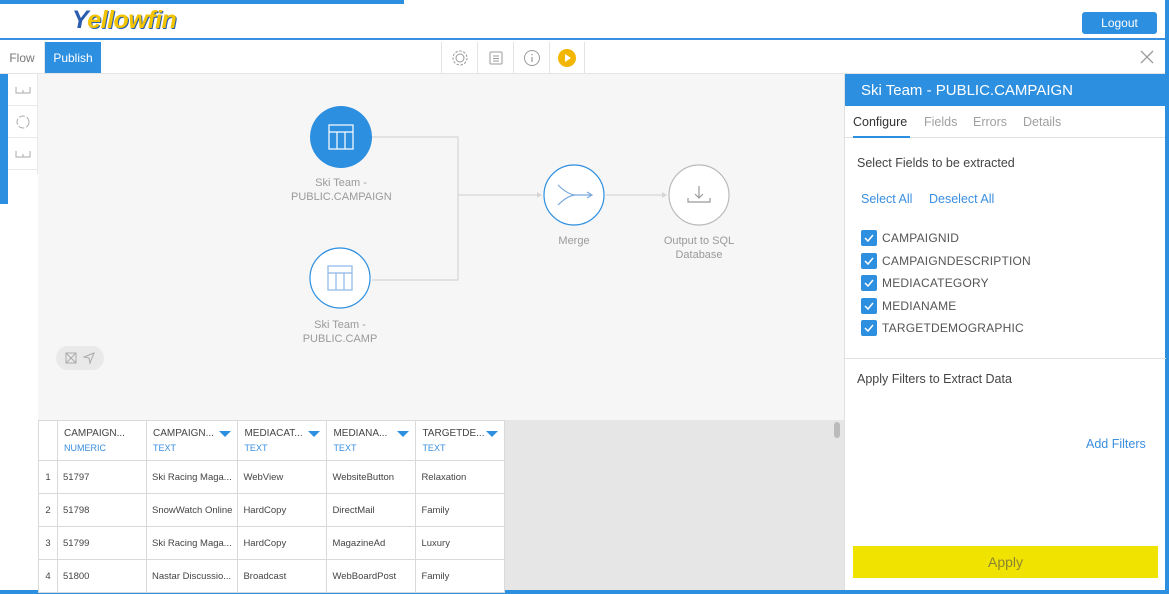 This screenshot has height=594, width=1169. Describe the element at coordinates (459, 57) in the screenshot. I see `settings-icon` at that location.